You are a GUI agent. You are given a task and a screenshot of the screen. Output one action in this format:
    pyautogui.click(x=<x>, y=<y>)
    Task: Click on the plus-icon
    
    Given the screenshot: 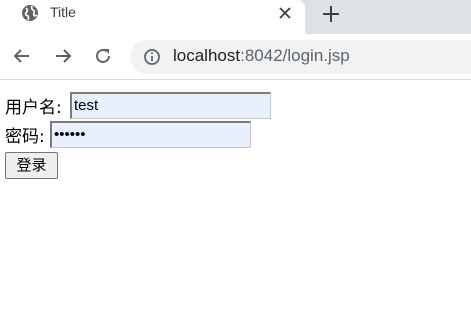 What is the action you would take?
    pyautogui.click(x=331, y=14)
    